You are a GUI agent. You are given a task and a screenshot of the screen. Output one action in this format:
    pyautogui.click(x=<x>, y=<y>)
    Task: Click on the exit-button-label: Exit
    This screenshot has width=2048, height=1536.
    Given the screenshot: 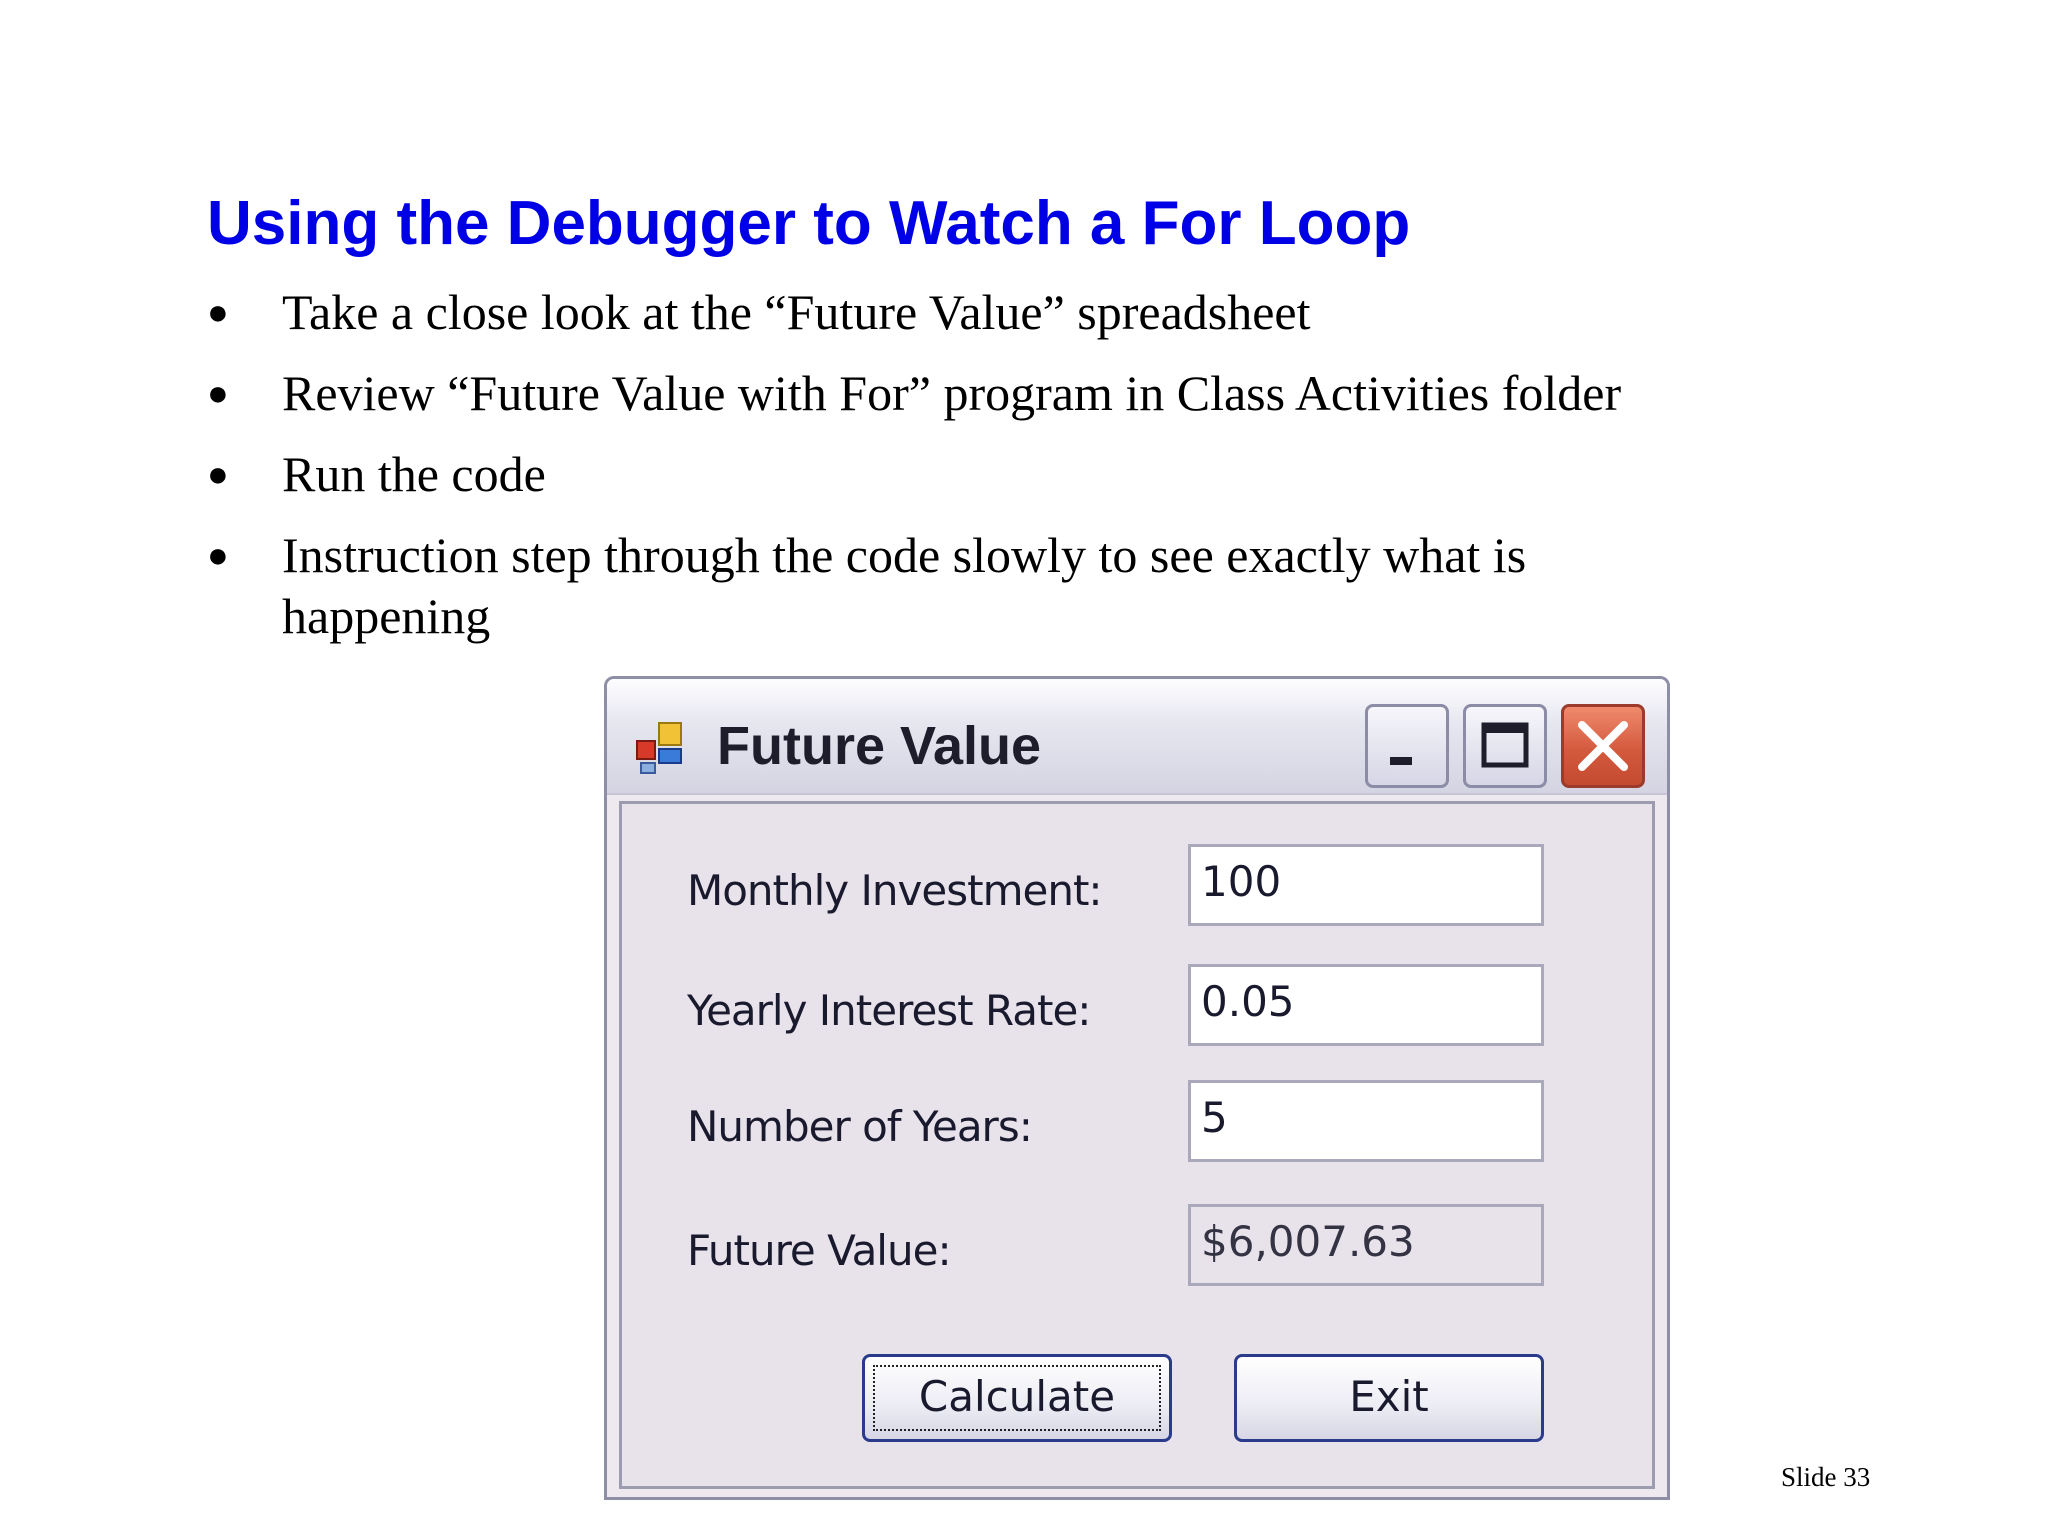 What is the action you would take?
    pyautogui.click(x=1389, y=1396)
    